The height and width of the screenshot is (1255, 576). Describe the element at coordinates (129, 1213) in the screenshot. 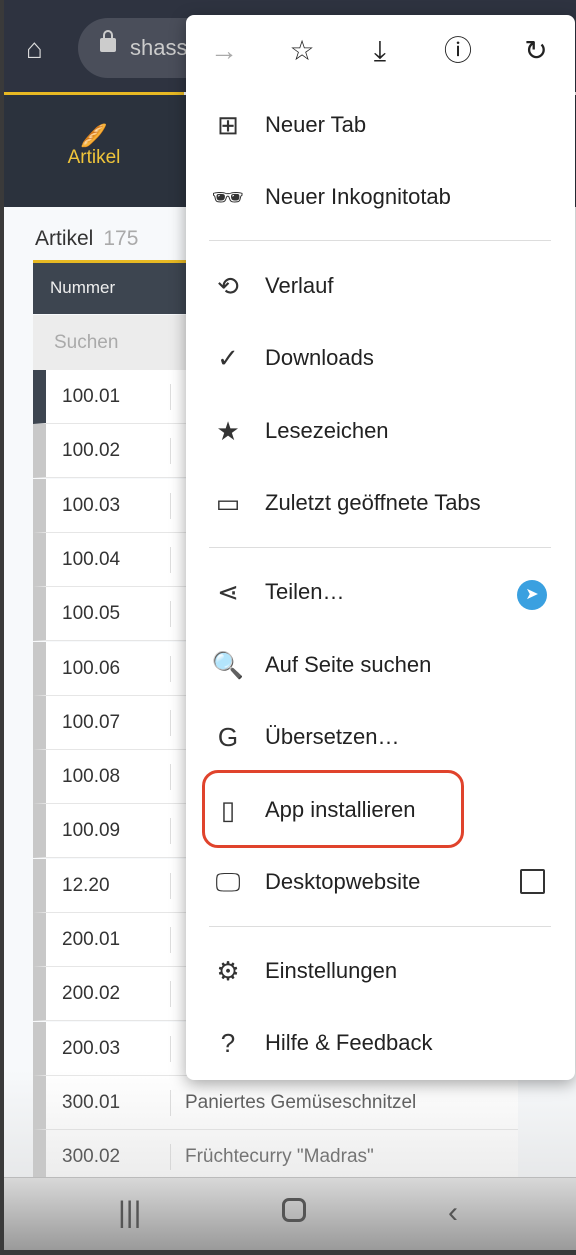

I see `recent-apps-icon: |||` at that location.